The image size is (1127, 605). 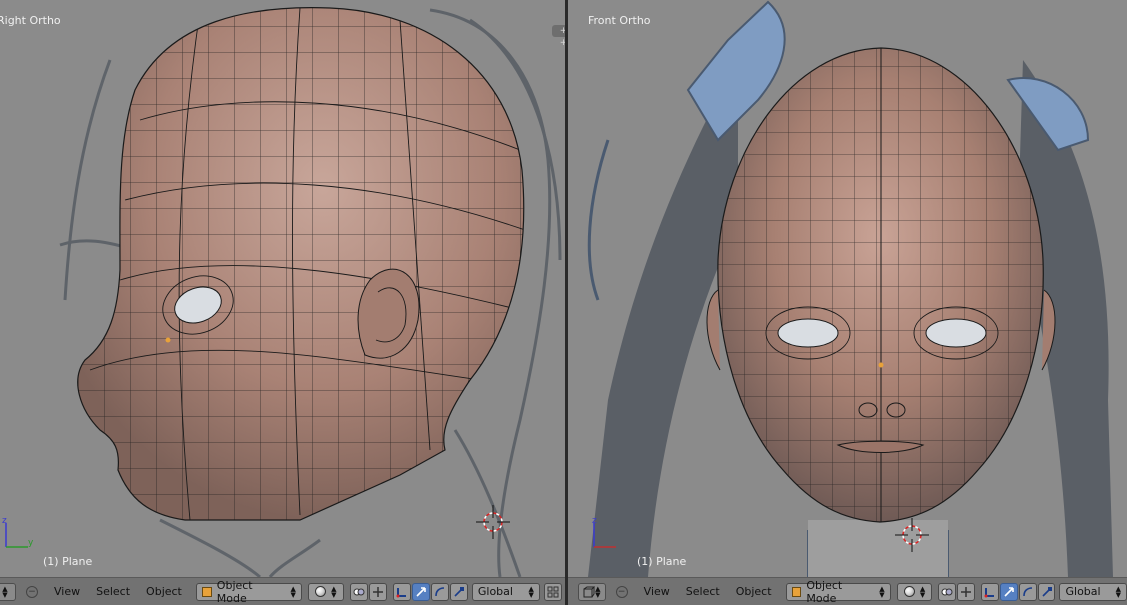 I want to click on mode-dropdown: Object Mode ▲ ▼, so click(x=248, y=592).